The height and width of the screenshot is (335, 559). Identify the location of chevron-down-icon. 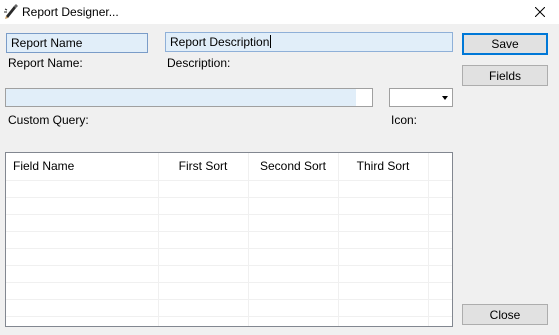
(445, 98).